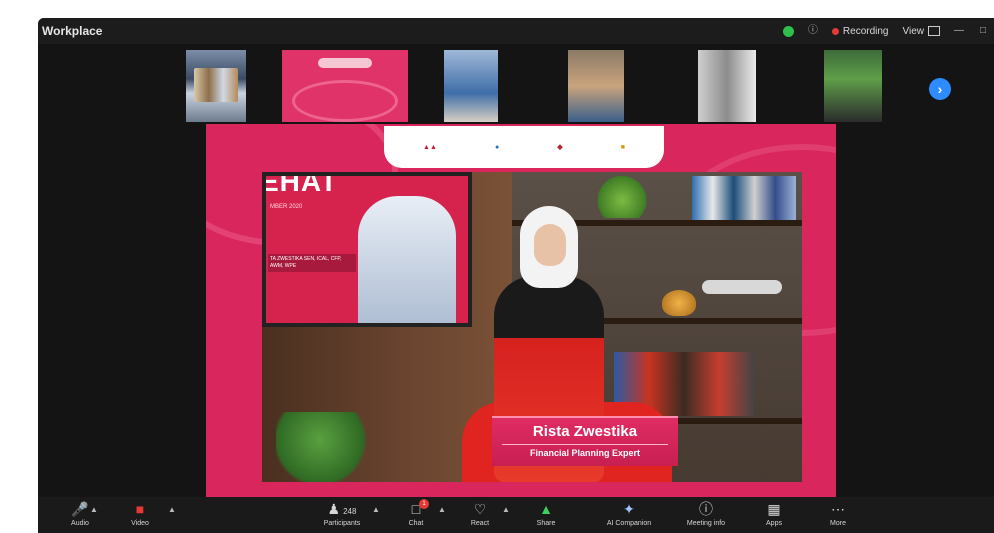 The image size is (994, 533). Describe the element at coordinates (172, 509) in the screenshot. I see `video-options-caret-icon: ▲` at that location.